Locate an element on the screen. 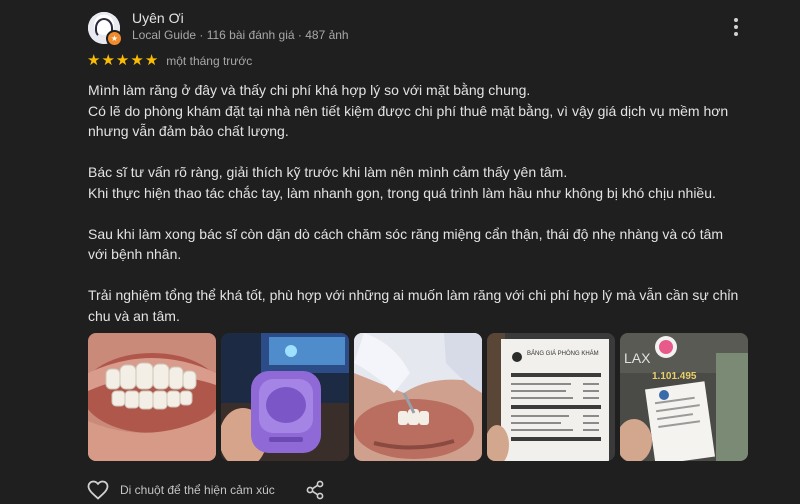 Image resolution: width=800 pixels, height=504 pixels. rating-row: ★ ★ ★ ★ ★ một tháng trước is located at coordinates (169, 61).